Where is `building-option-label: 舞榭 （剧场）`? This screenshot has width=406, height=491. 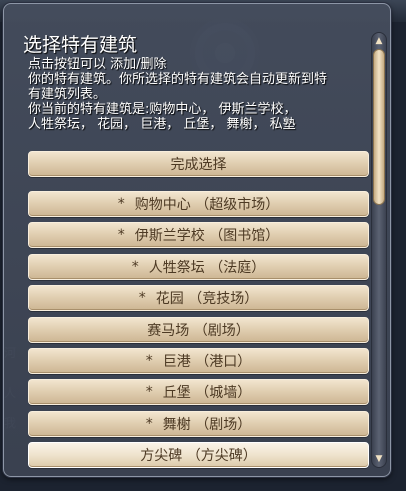 building-option-label: 舞榭 （剧场） is located at coordinates (207, 425).